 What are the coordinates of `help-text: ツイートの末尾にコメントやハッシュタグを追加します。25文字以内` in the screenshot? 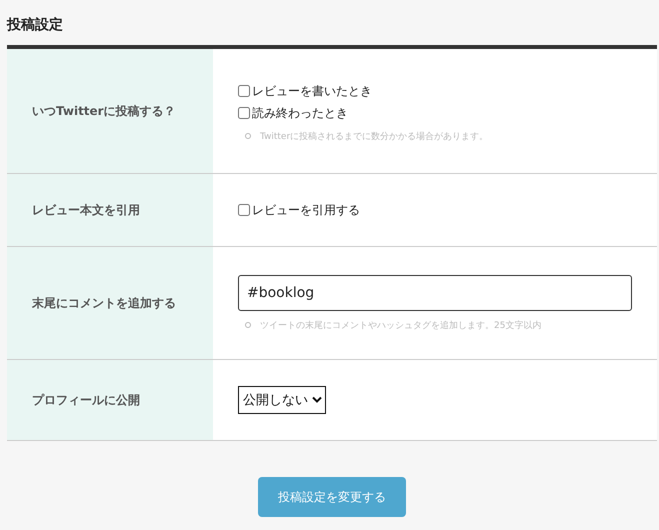 It's located at (401, 326).